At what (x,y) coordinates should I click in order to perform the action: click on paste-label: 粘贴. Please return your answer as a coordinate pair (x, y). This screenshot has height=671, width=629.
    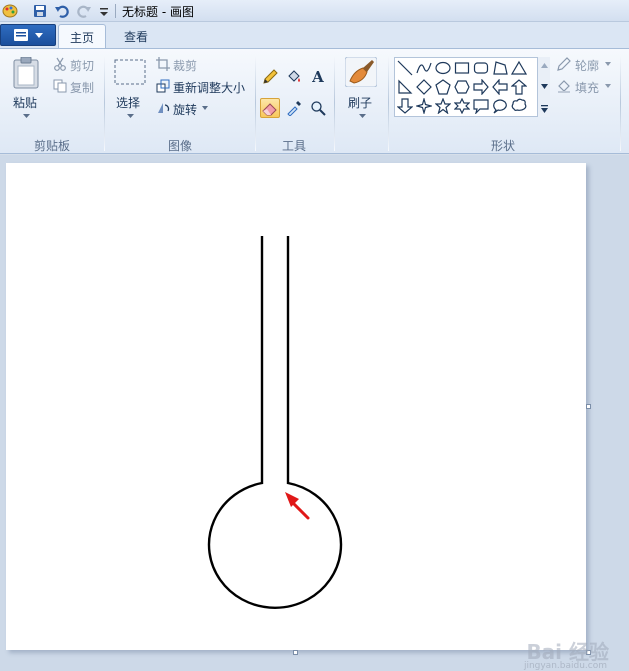
    Looking at the image, I should click on (25, 103).